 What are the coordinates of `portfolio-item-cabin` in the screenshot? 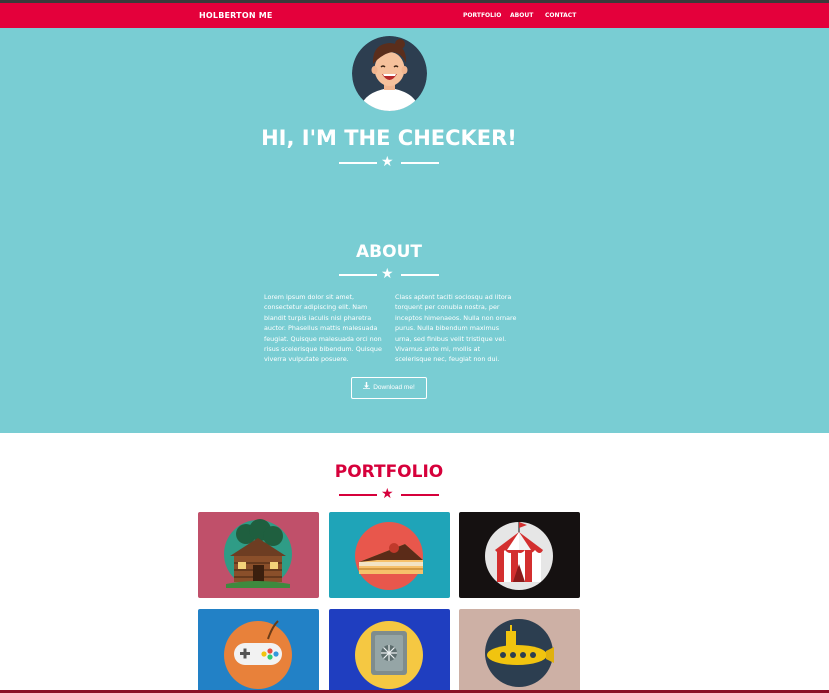 It's located at (258, 555).